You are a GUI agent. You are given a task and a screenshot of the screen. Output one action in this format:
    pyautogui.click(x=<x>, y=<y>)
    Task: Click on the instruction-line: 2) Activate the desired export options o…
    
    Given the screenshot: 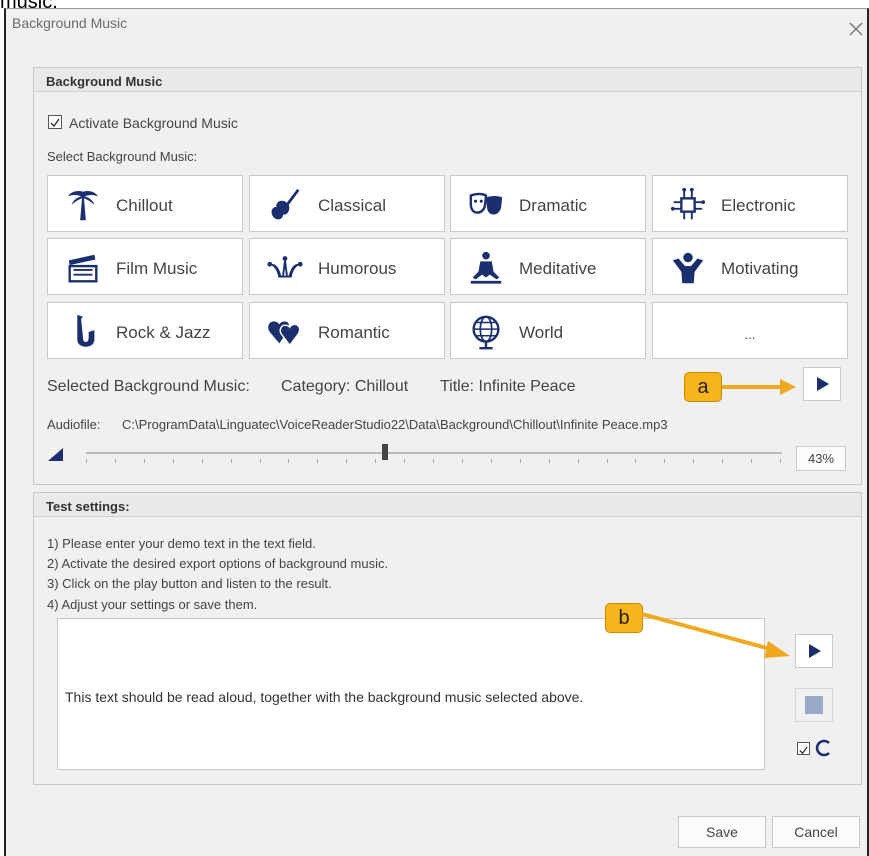 What is the action you would take?
    pyautogui.click(x=218, y=563)
    